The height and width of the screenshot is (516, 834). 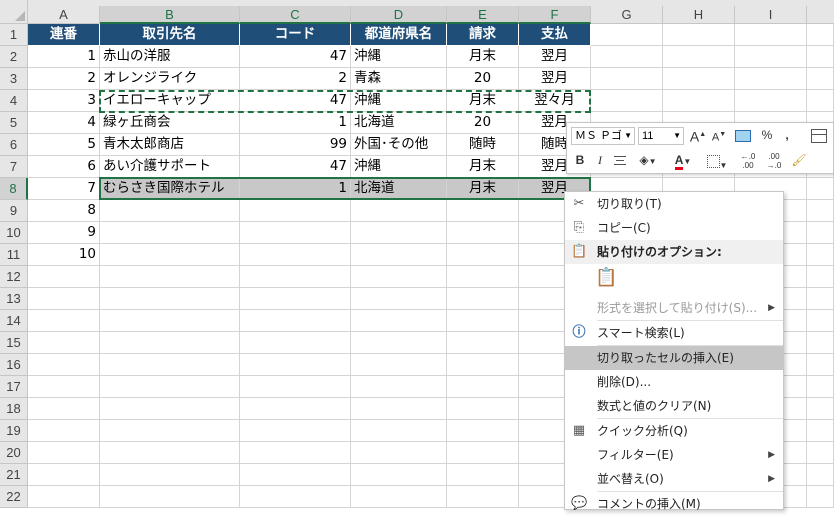 What do you see at coordinates (64, 79) in the screenshot?
I see `table-cell: 2` at bounding box center [64, 79].